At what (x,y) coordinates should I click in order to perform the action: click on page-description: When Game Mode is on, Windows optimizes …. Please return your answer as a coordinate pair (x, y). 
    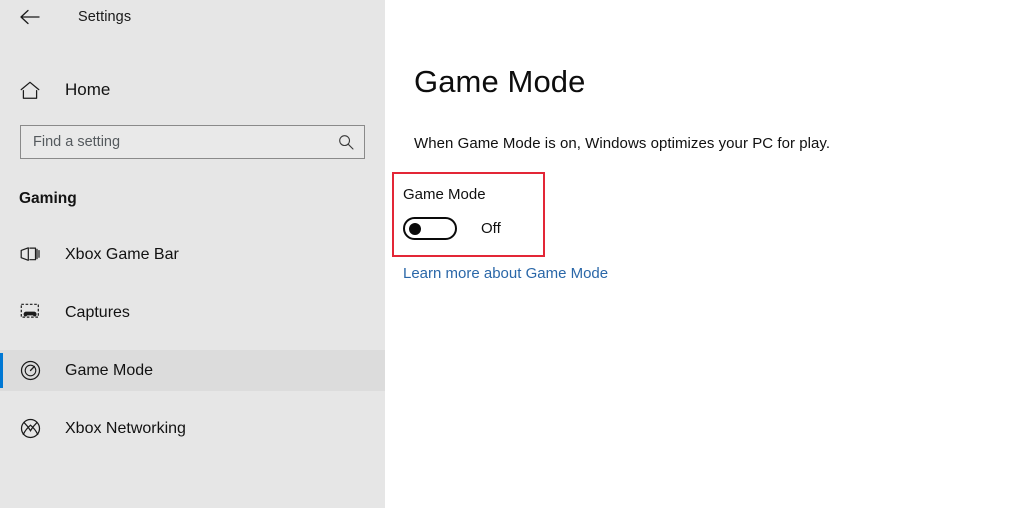
    Looking at the image, I should click on (622, 143).